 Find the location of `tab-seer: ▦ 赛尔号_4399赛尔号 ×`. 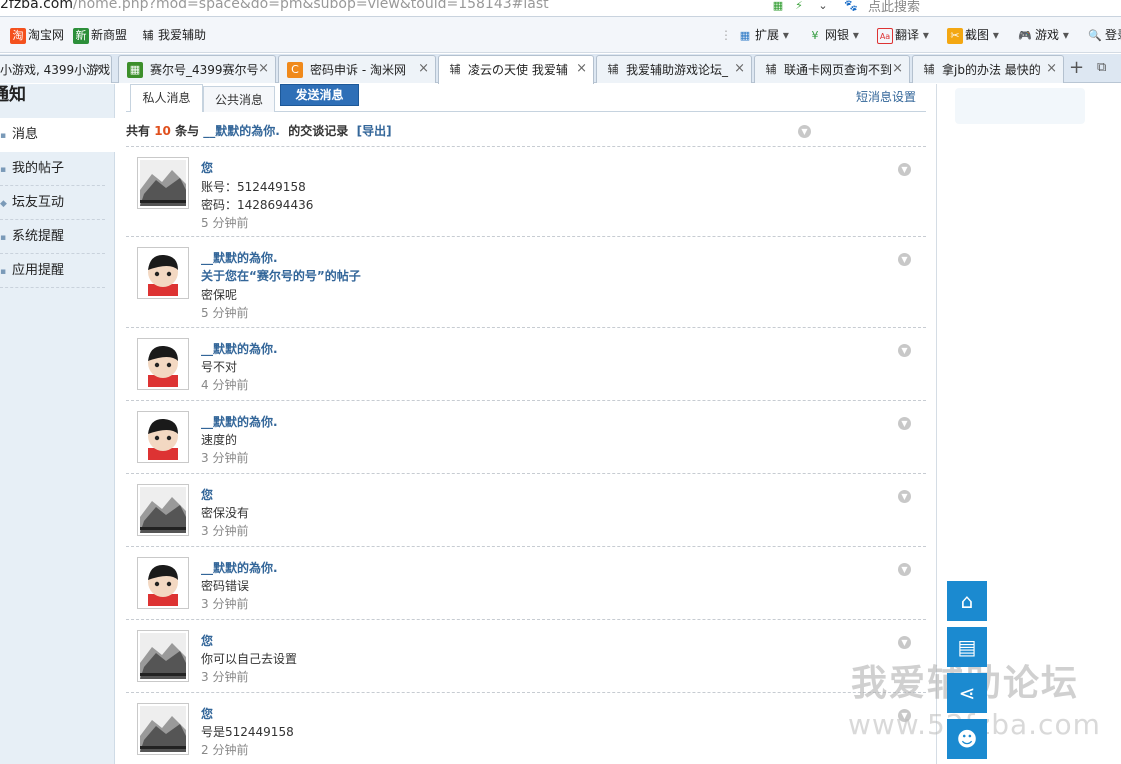

tab-seer: ▦ 赛尔号_4399赛尔号 × is located at coordinates (197, 69).